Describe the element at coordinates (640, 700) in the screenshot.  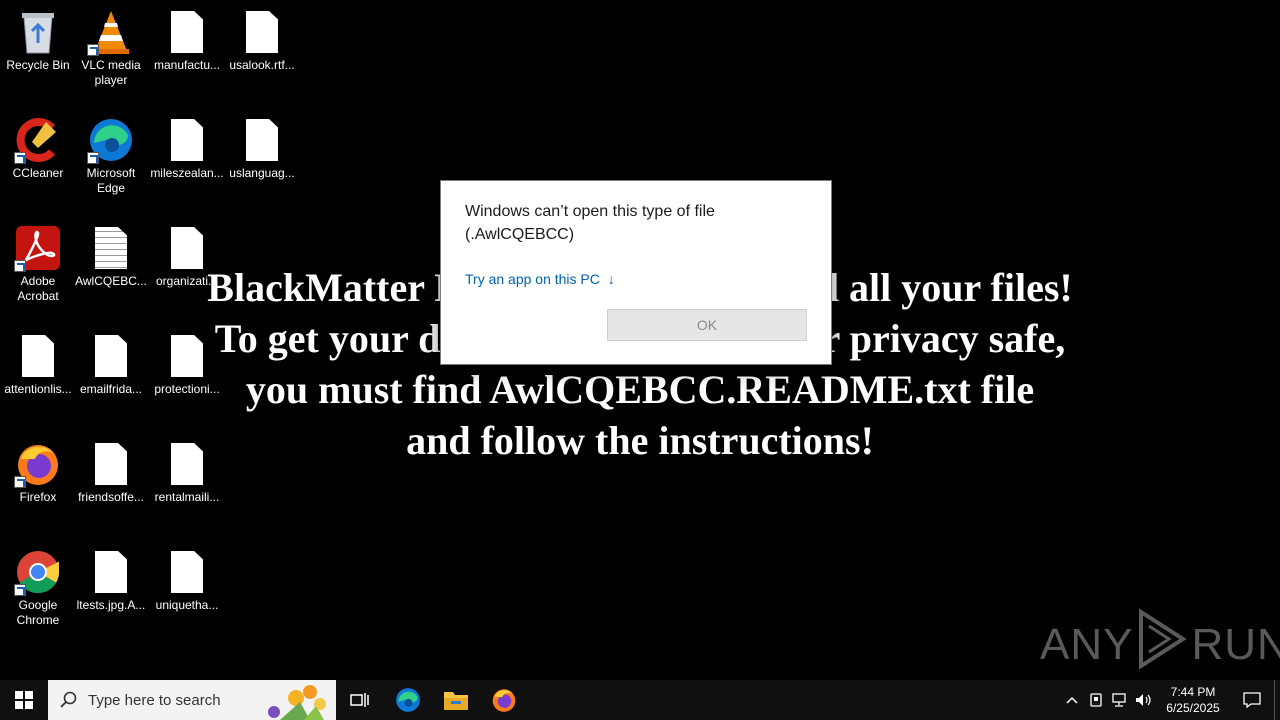
I see `taskbar: Type here to search 7:44 PM 6/25/2025` at that location.